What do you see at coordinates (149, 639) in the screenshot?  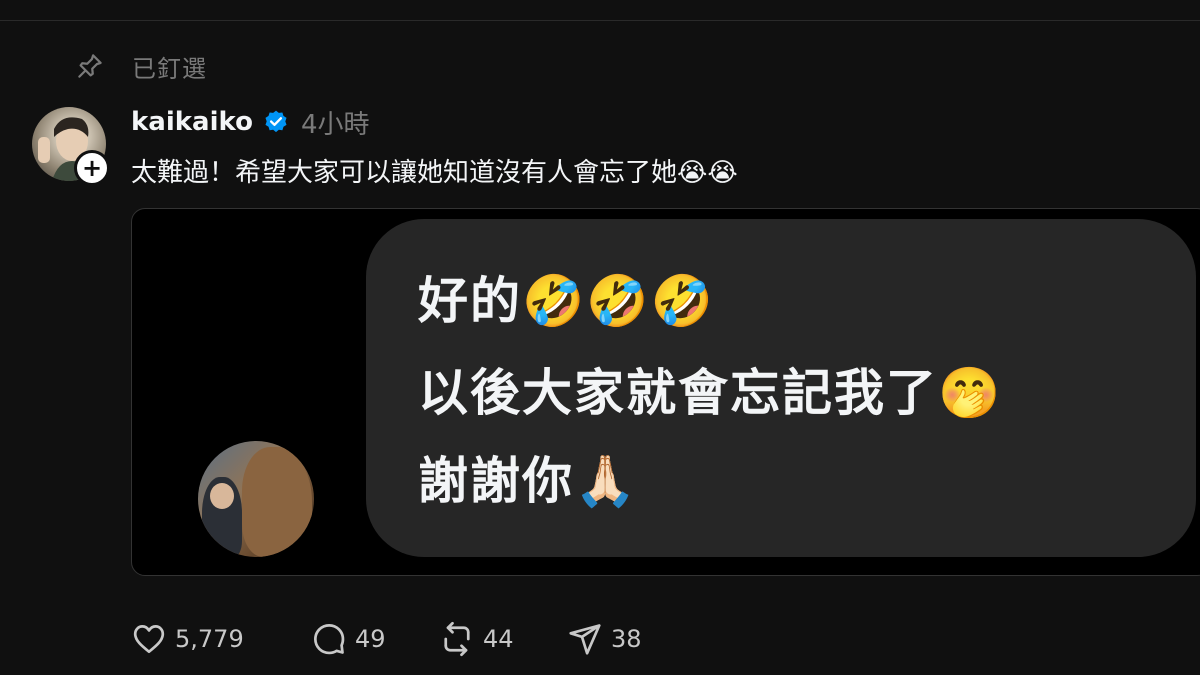 I see `heart-icon` at bounding box center [149, 639].